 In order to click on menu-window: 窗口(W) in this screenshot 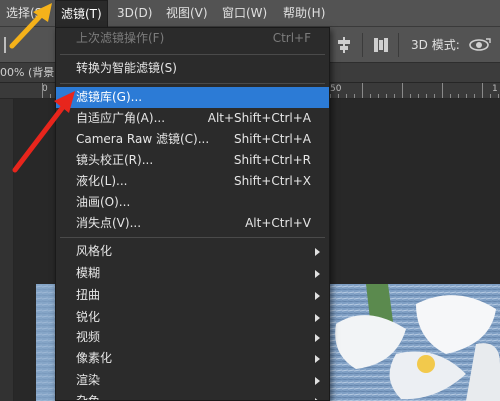, I will do `click(244, 13)`.